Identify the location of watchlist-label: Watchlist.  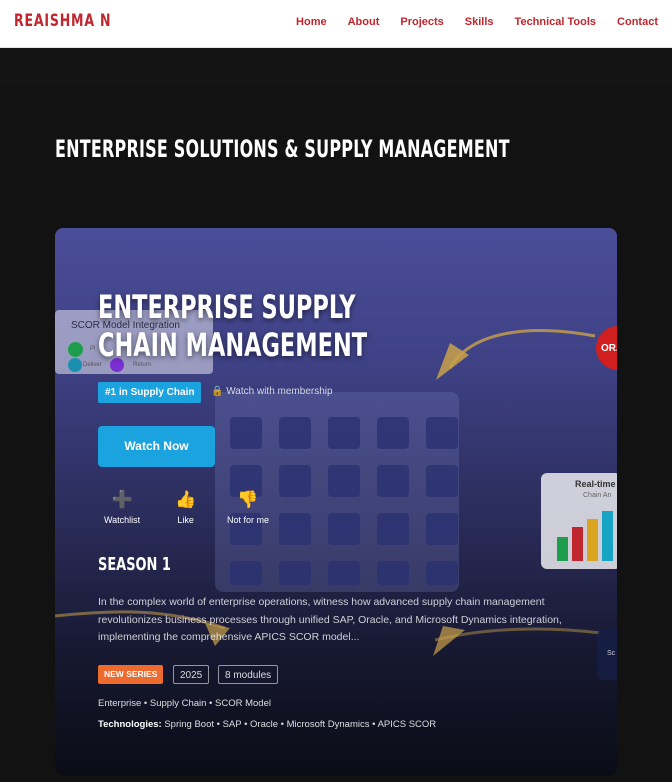
(122, 520).